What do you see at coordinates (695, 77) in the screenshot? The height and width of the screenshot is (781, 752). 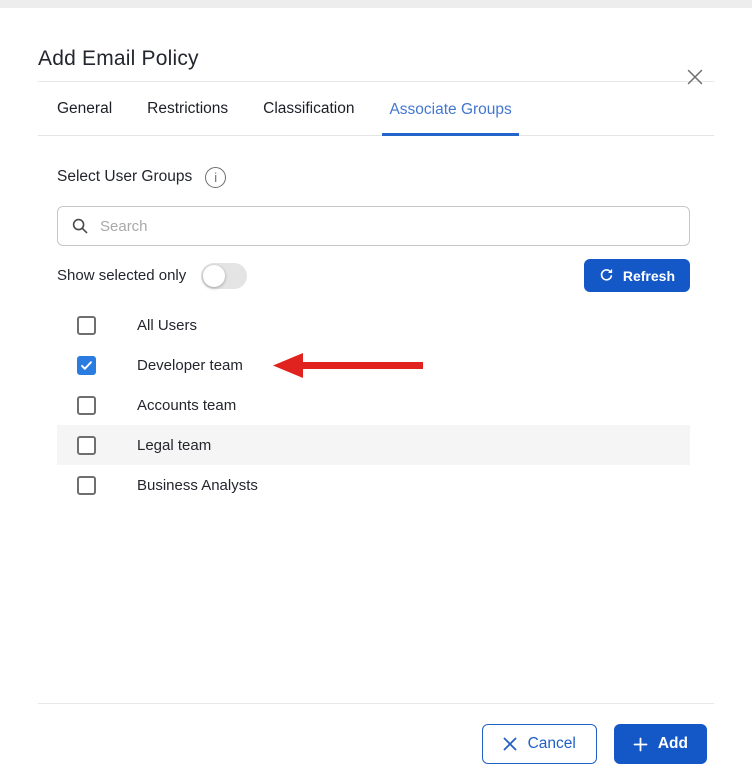 I see `close-icon` at bounding box center [695, 77].